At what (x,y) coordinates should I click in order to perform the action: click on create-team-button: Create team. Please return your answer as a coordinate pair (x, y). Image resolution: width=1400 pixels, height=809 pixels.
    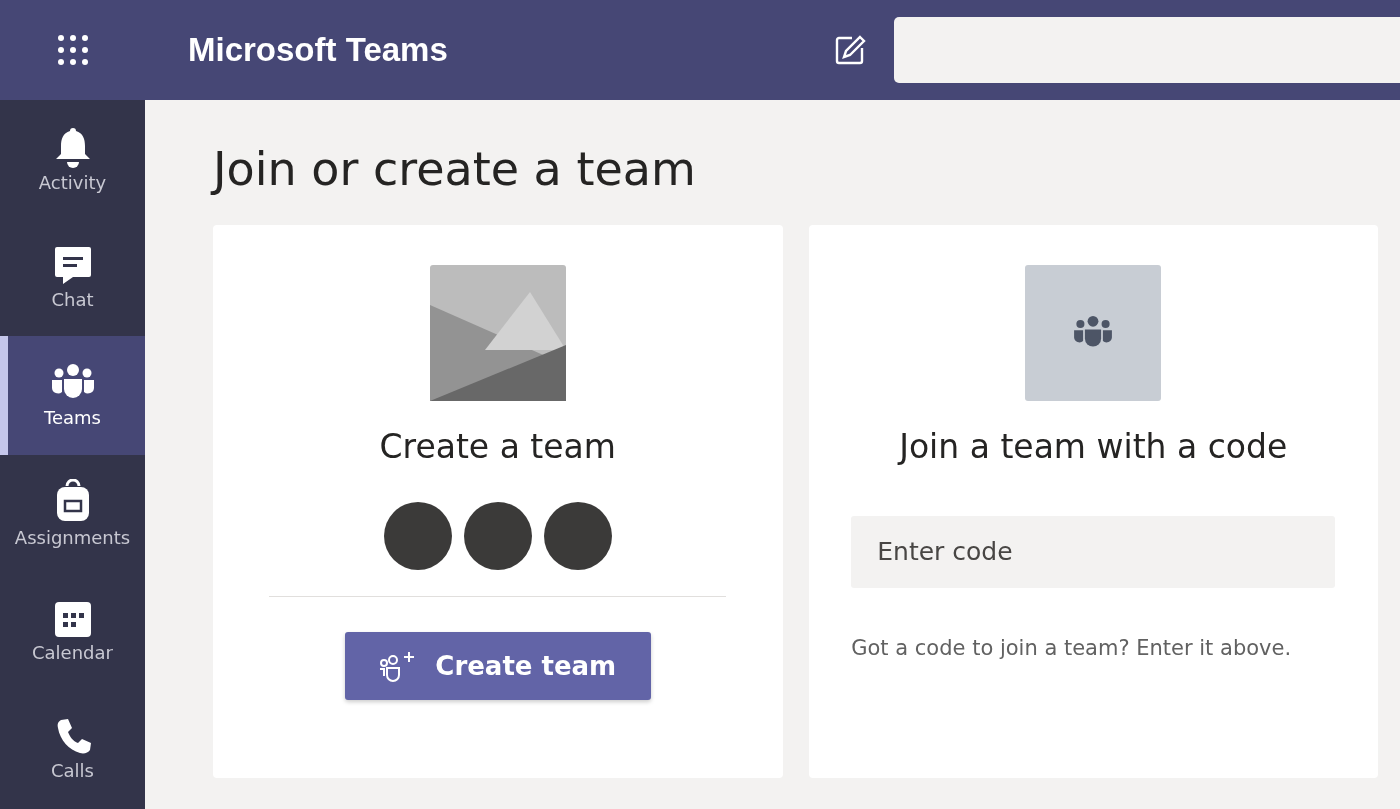
    Looking at the image, I should click on (497, 665).